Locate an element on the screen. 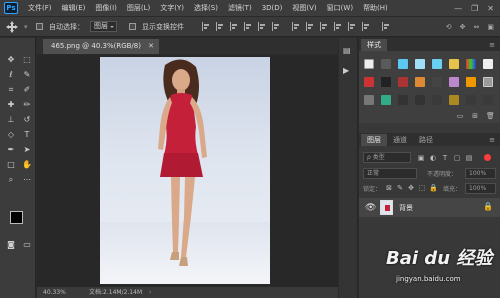  visibility-eye-icon: 👁 is located at coordinates (370, 208).